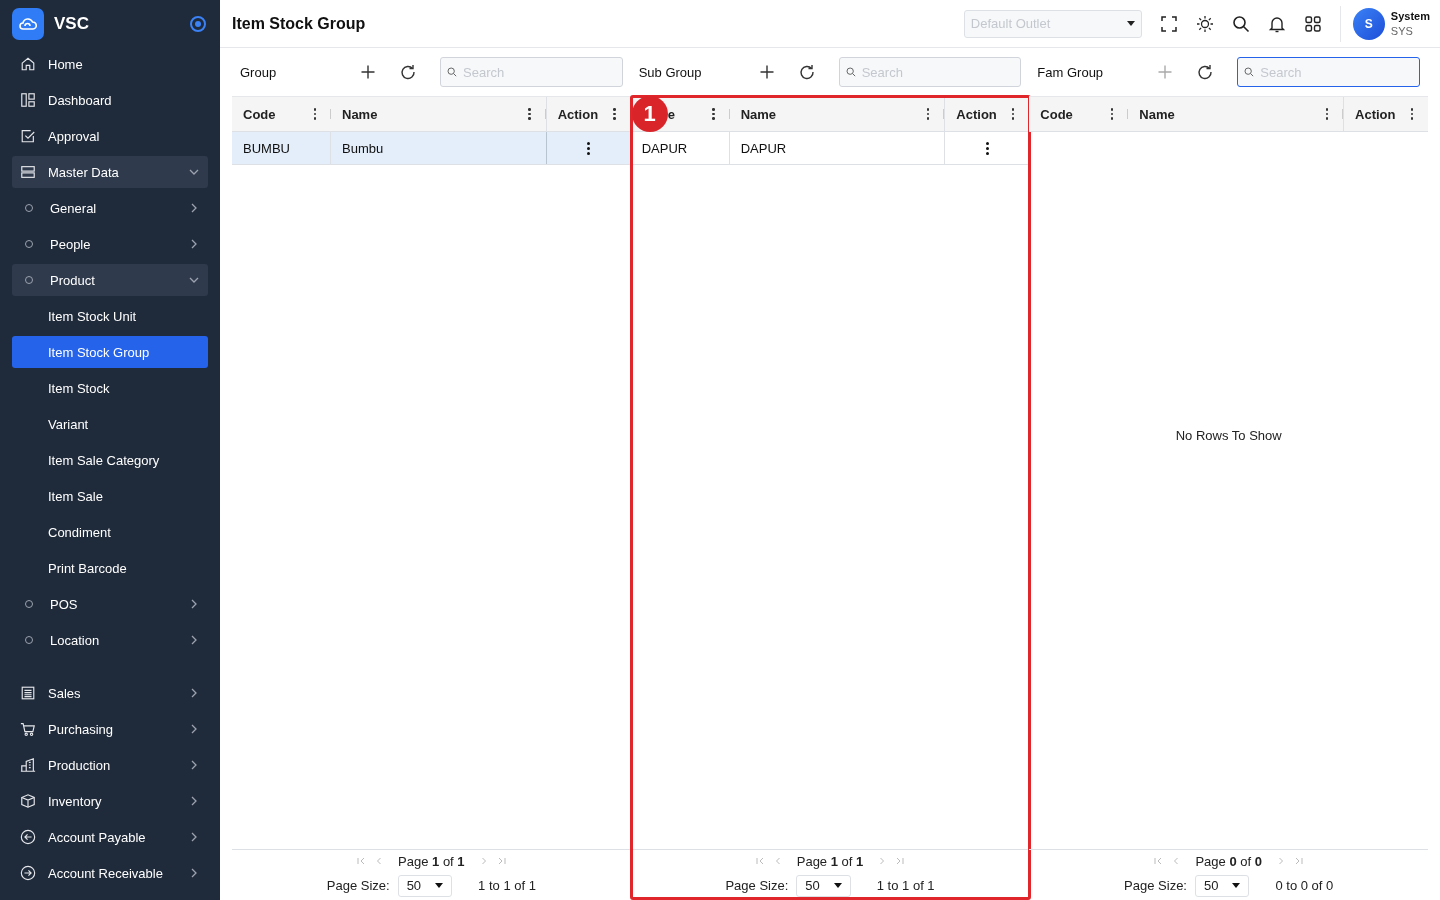  Describe the element at coordinates (363, 148) in the screenshot. I see `table-cell: Bumbu` at that location.